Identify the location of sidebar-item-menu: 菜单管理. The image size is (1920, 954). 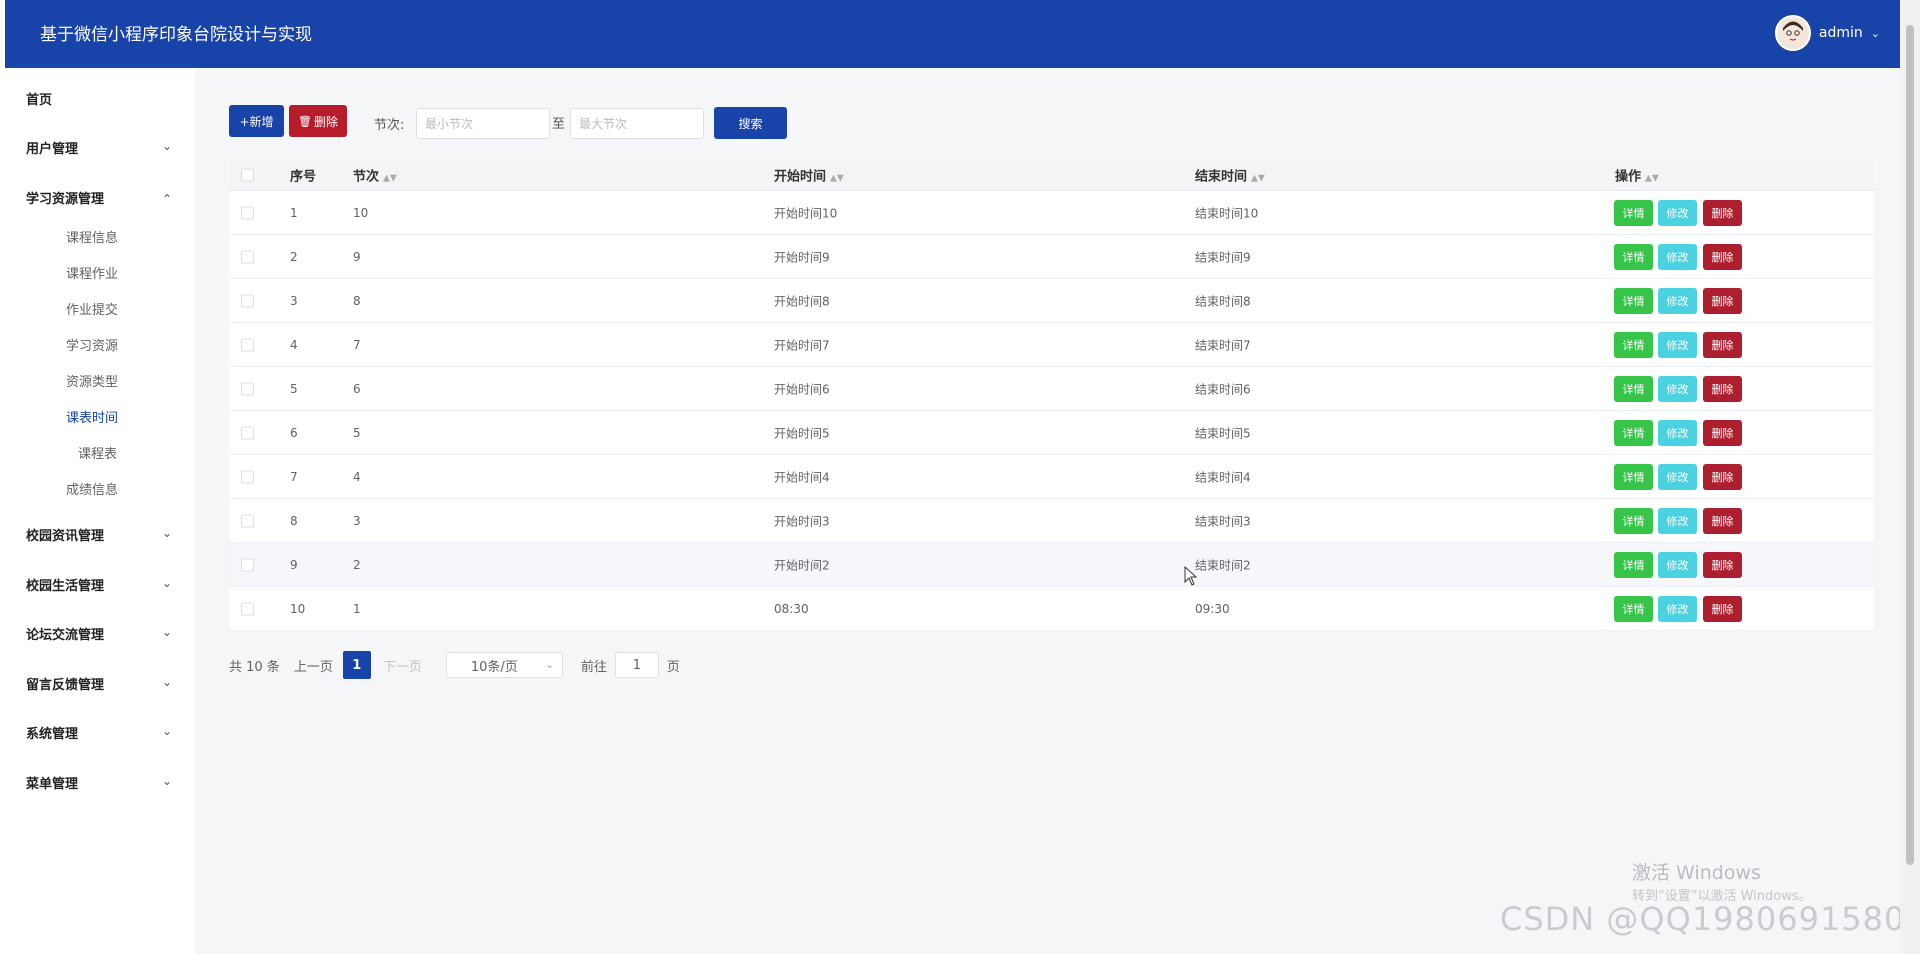
(52, 782).